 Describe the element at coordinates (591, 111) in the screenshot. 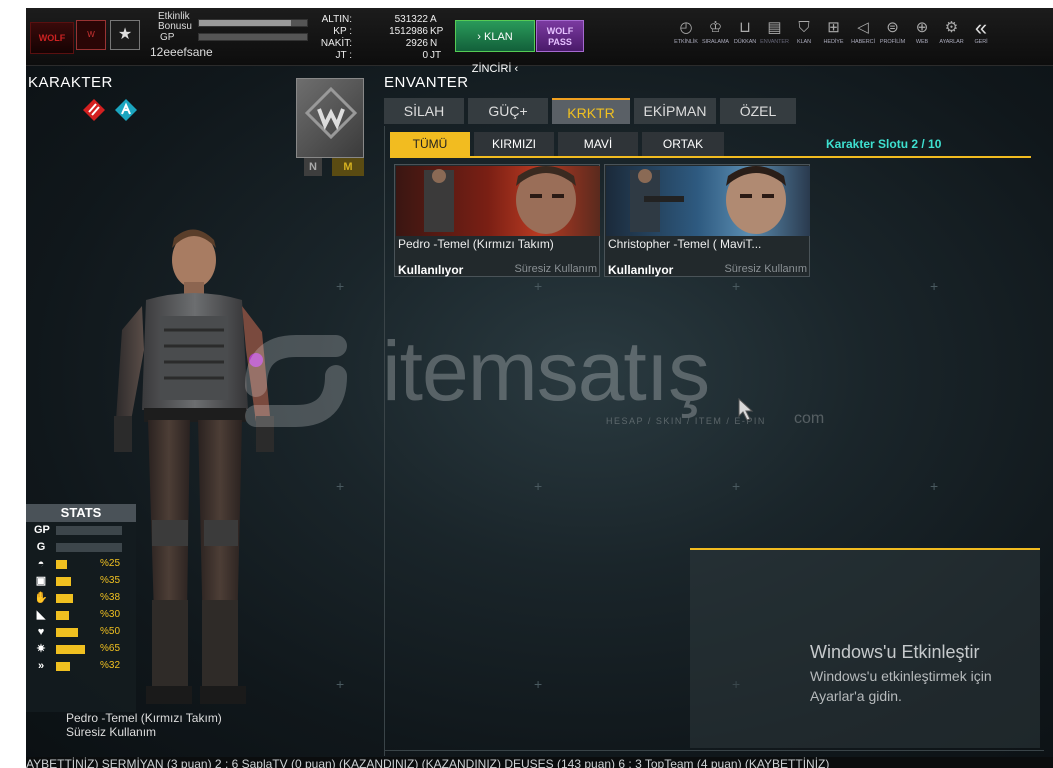

I see `tab-character: KRKTR` at that location.